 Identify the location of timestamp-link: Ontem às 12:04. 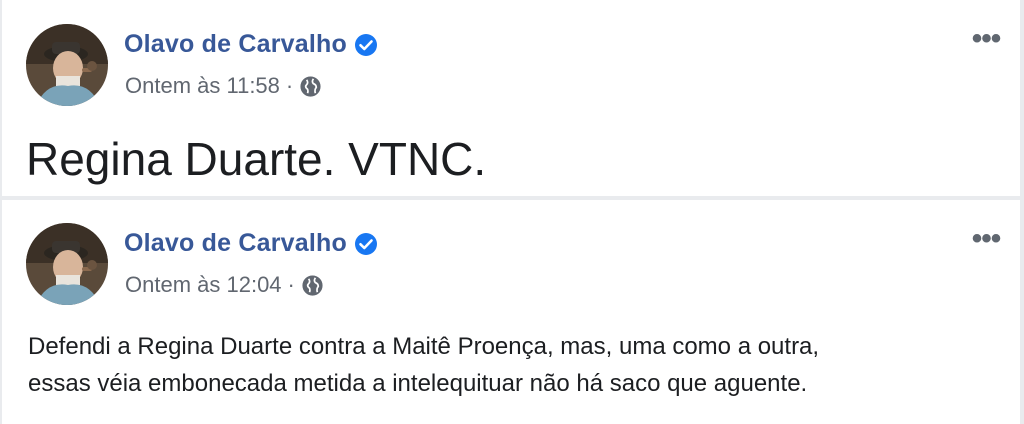
(203, 285).